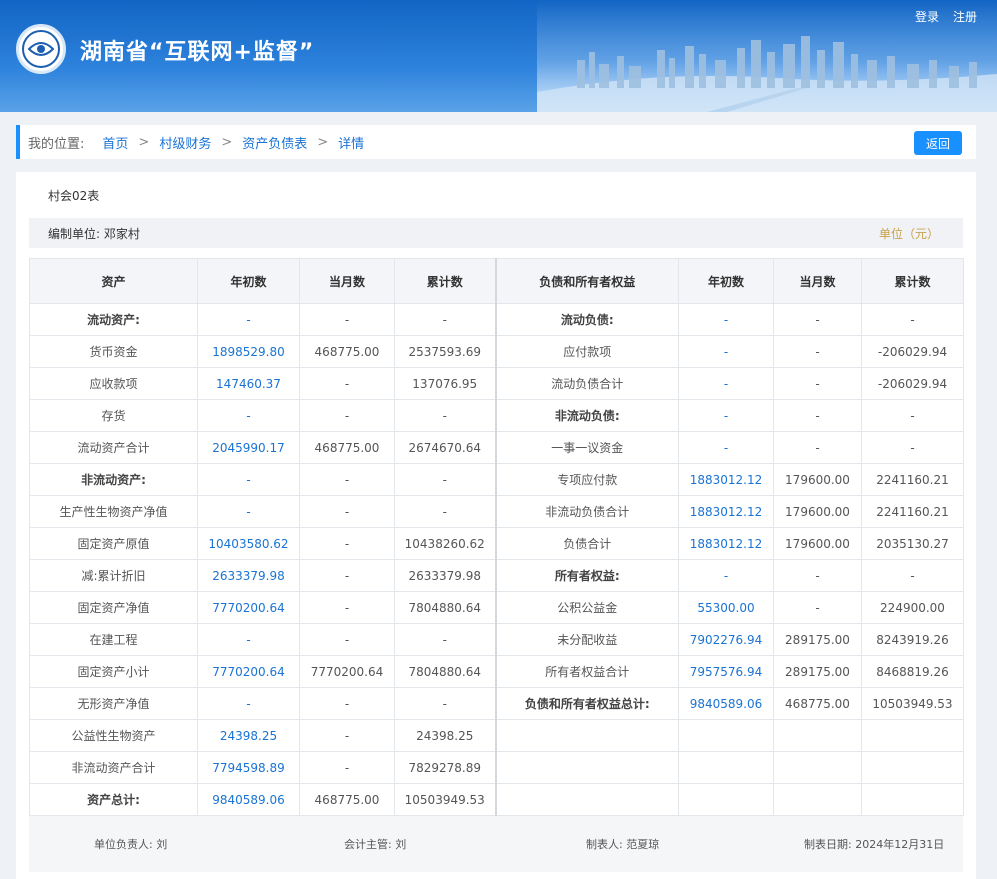 The height and width of the screenshot is (879, 997). What do you see at coordinates (41, 49) in the screenshot?
I see `site-logo` at bounding box center [41, 49].